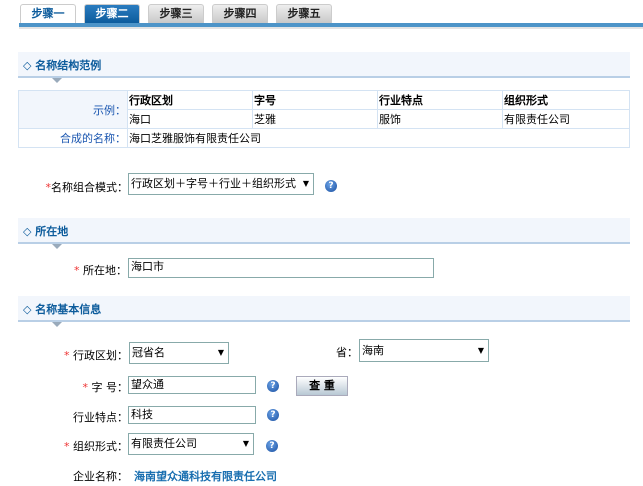  I want to click on value-cell: 海口, so click(190, 119).